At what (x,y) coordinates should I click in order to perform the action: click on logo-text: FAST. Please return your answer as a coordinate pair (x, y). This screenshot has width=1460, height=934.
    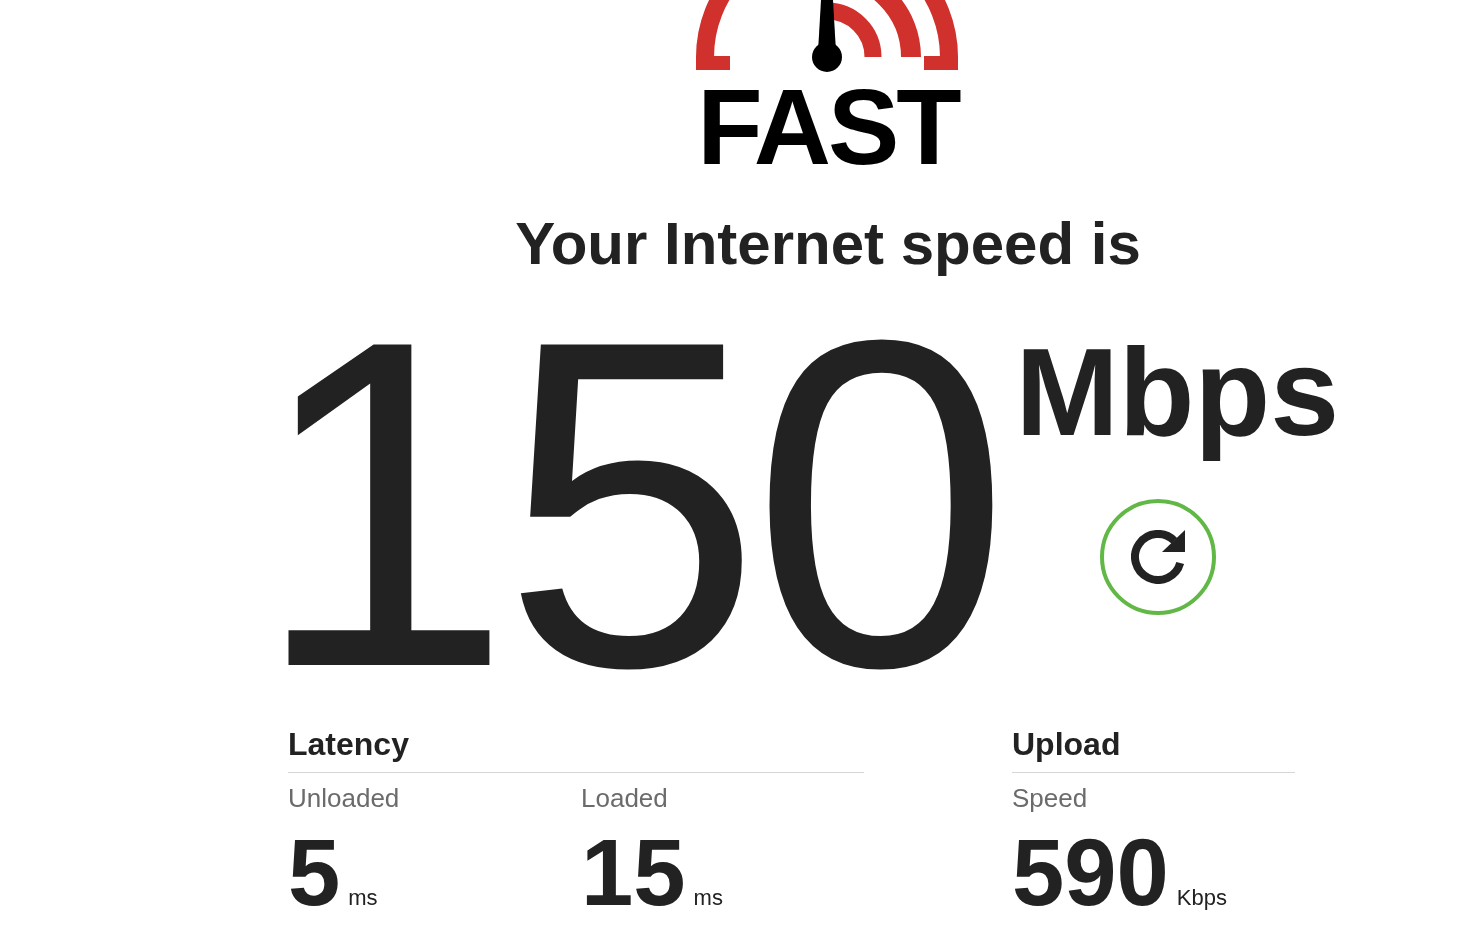
    Looking at the image, I should click on (828, 127).